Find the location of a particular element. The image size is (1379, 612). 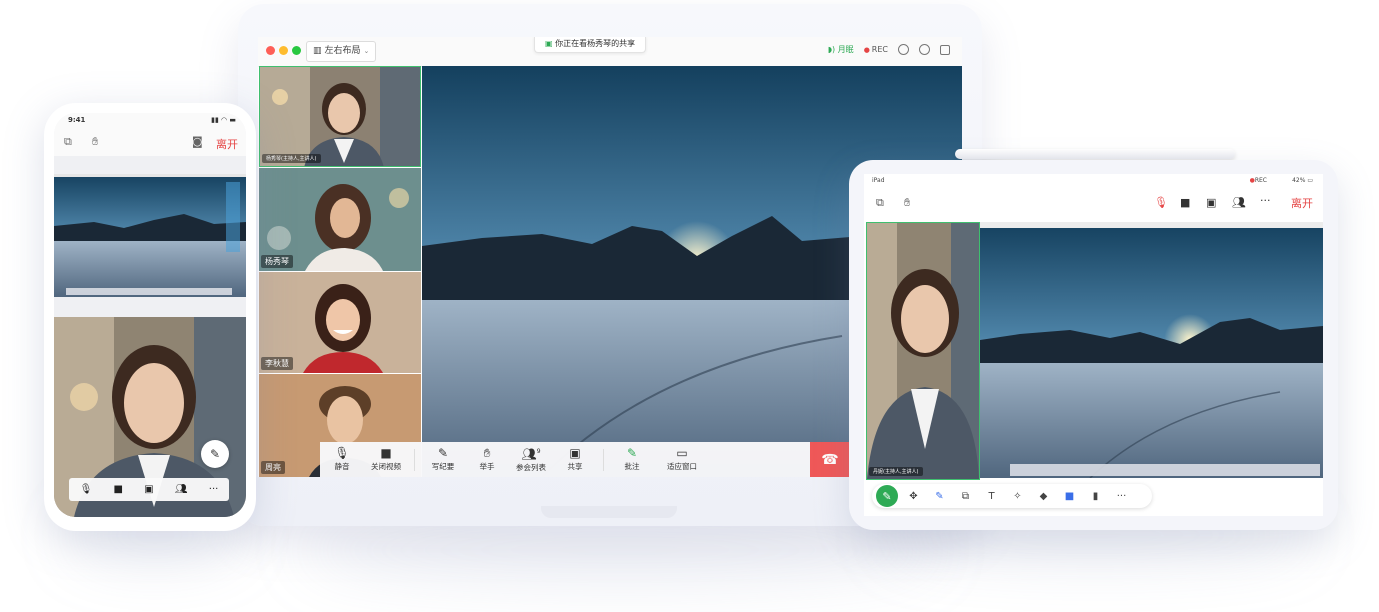

participants-button: 👥︎9 参会列表 is located at coordinates (531, 459).